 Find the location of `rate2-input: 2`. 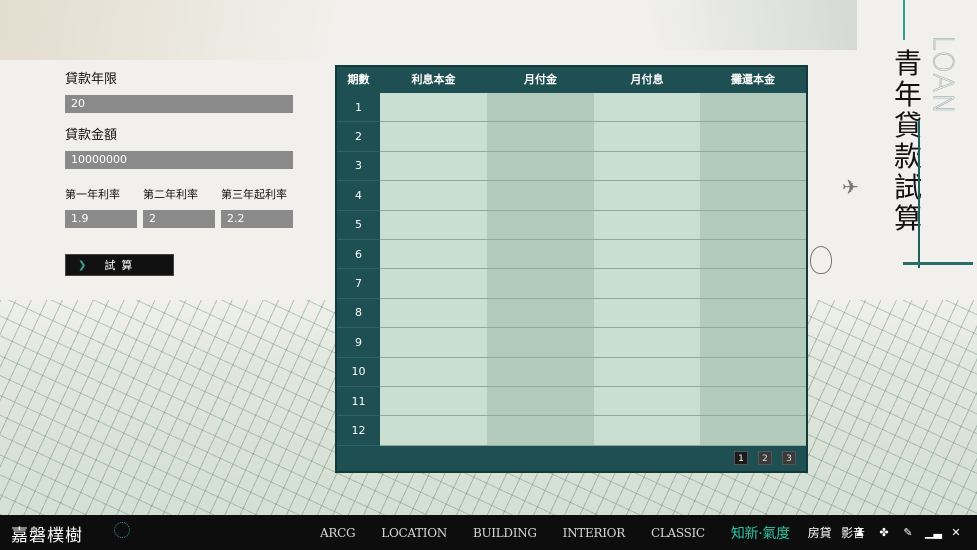

rate2-input: 2 is located at coordinates (179, 219).